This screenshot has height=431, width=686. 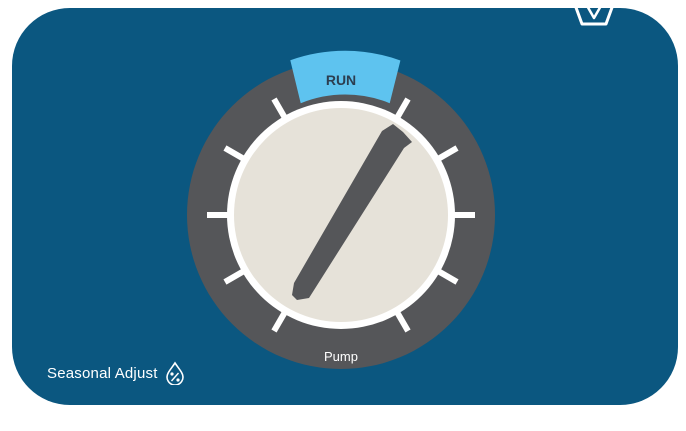 I want to click on run-label: RUN, so click(x=341, y=80).